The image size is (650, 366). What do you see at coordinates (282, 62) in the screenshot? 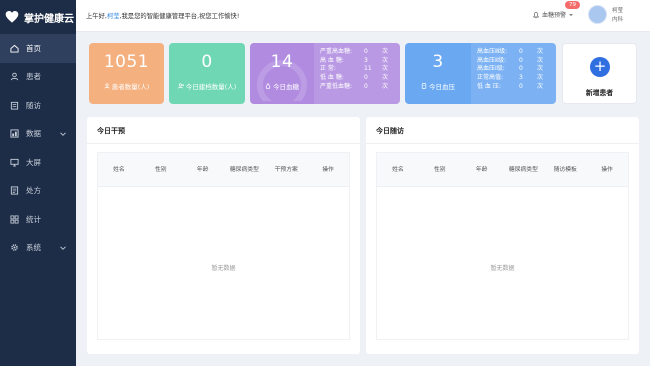
I see `glucose-today-value: 14` at bounding box center [282, 62].